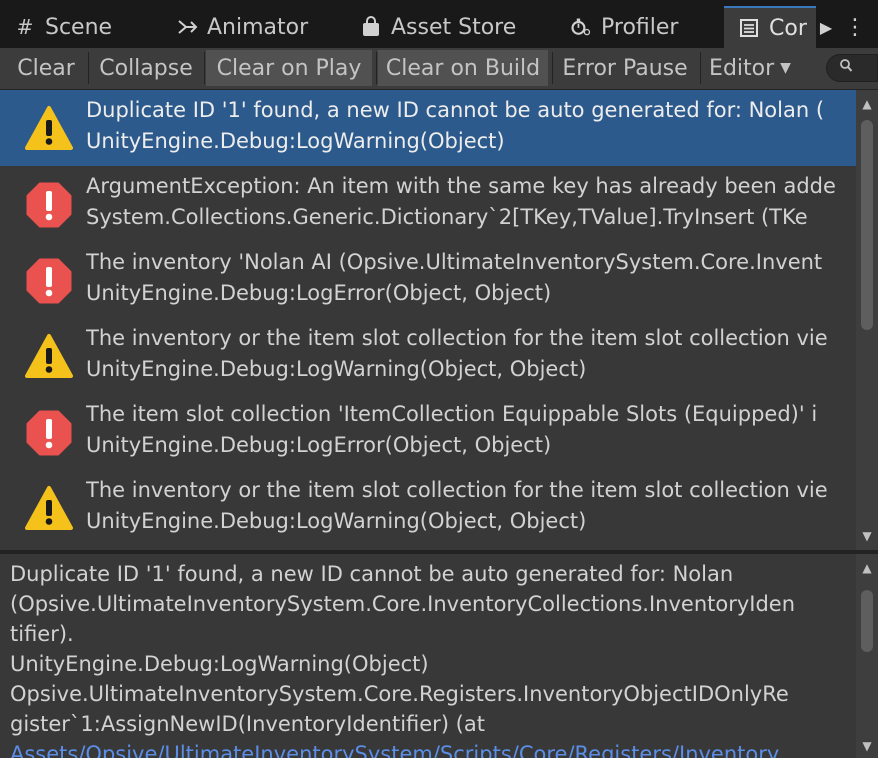 Image resolution: width=878 pixels, height=758 pixels. Describe the element at coordinates (749, 28) in the screenshot. I see `console-icon` at that location.